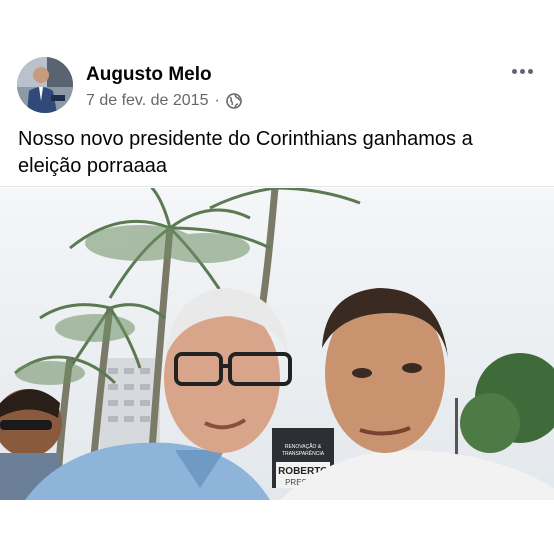 Image resolution: width=554 pixels, height=554 pixels. What do you see at coordinates (522, 71) in the screenshot?
I see `more-options-icon` at bounding box center [522, 71].